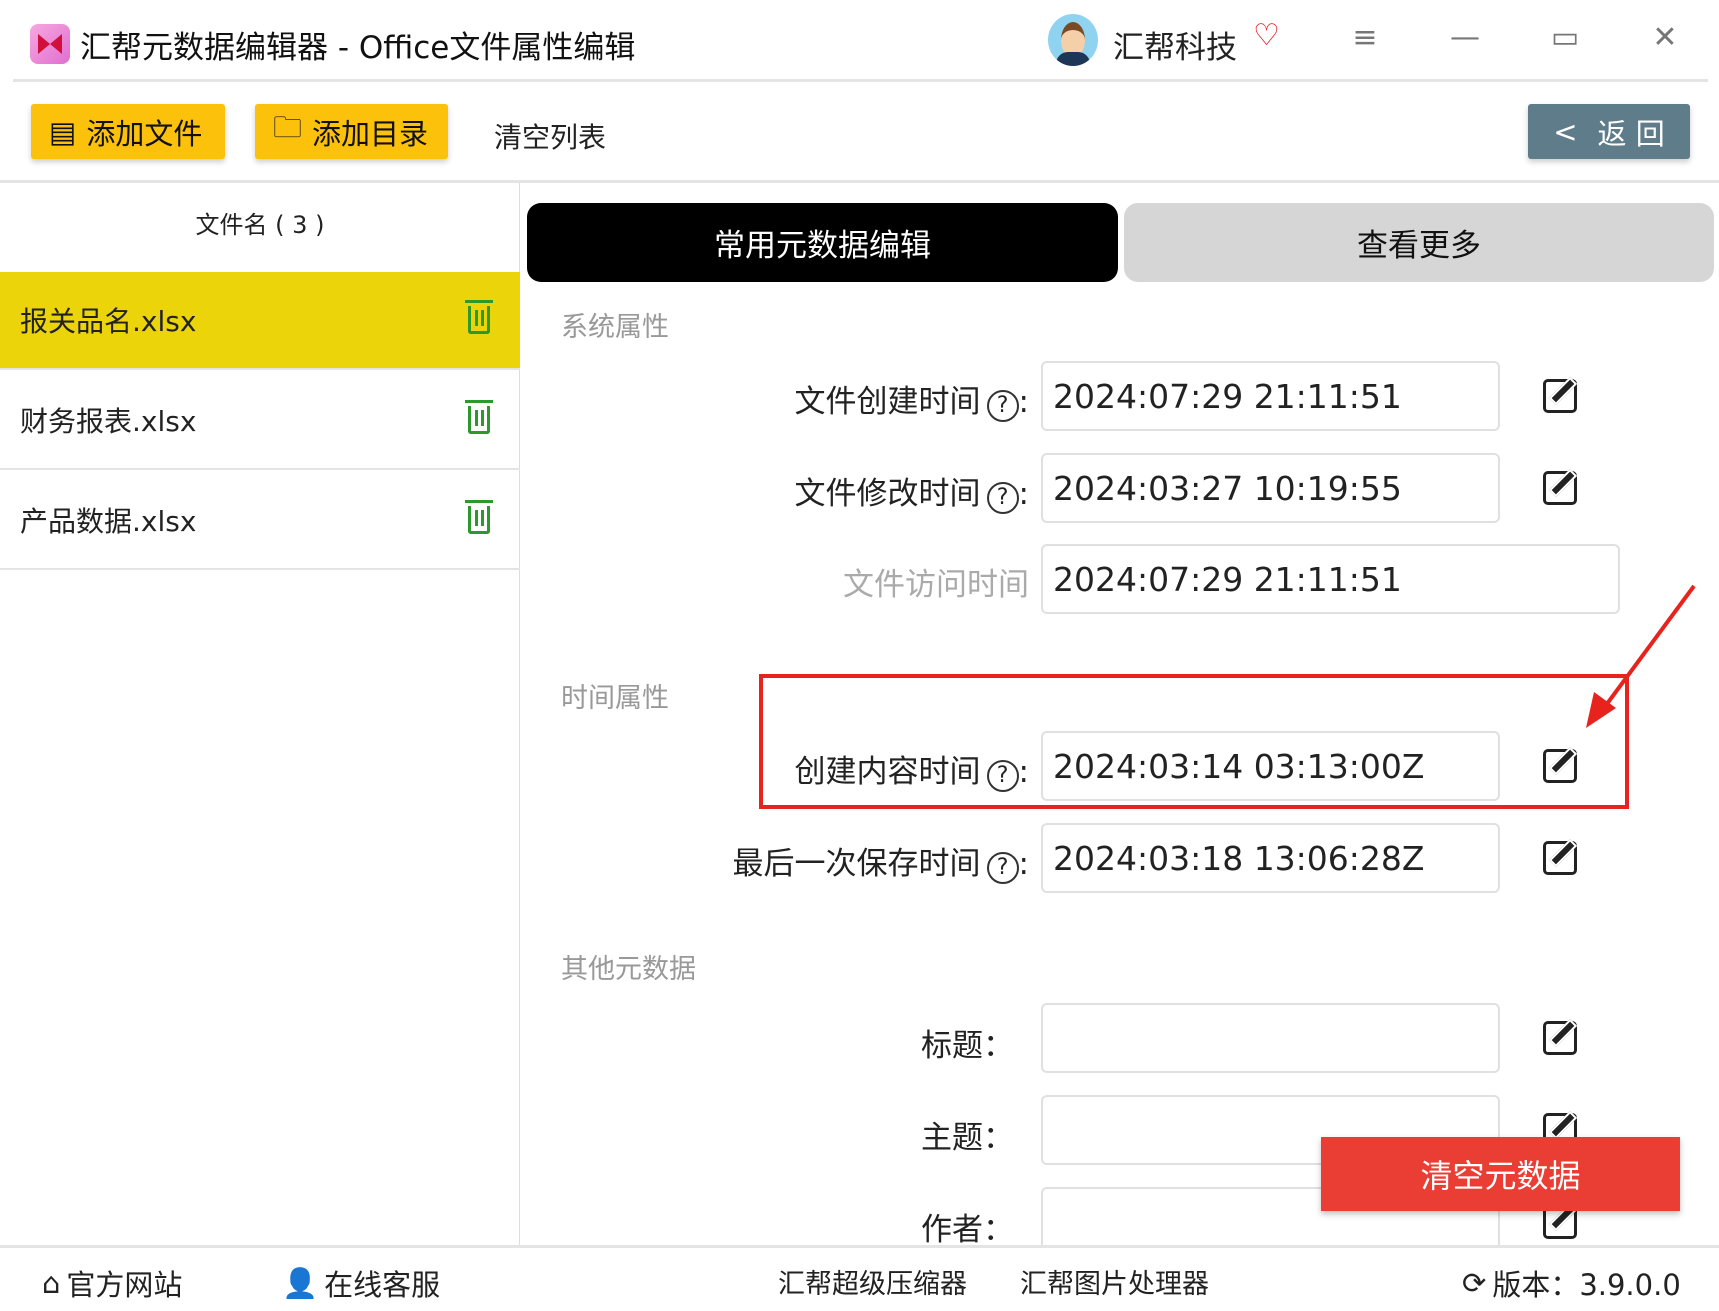  Describe the element at coordinates (260, 225) in the screenshot. I see `file-list-header: 文件名 ( 3 )` at that location.